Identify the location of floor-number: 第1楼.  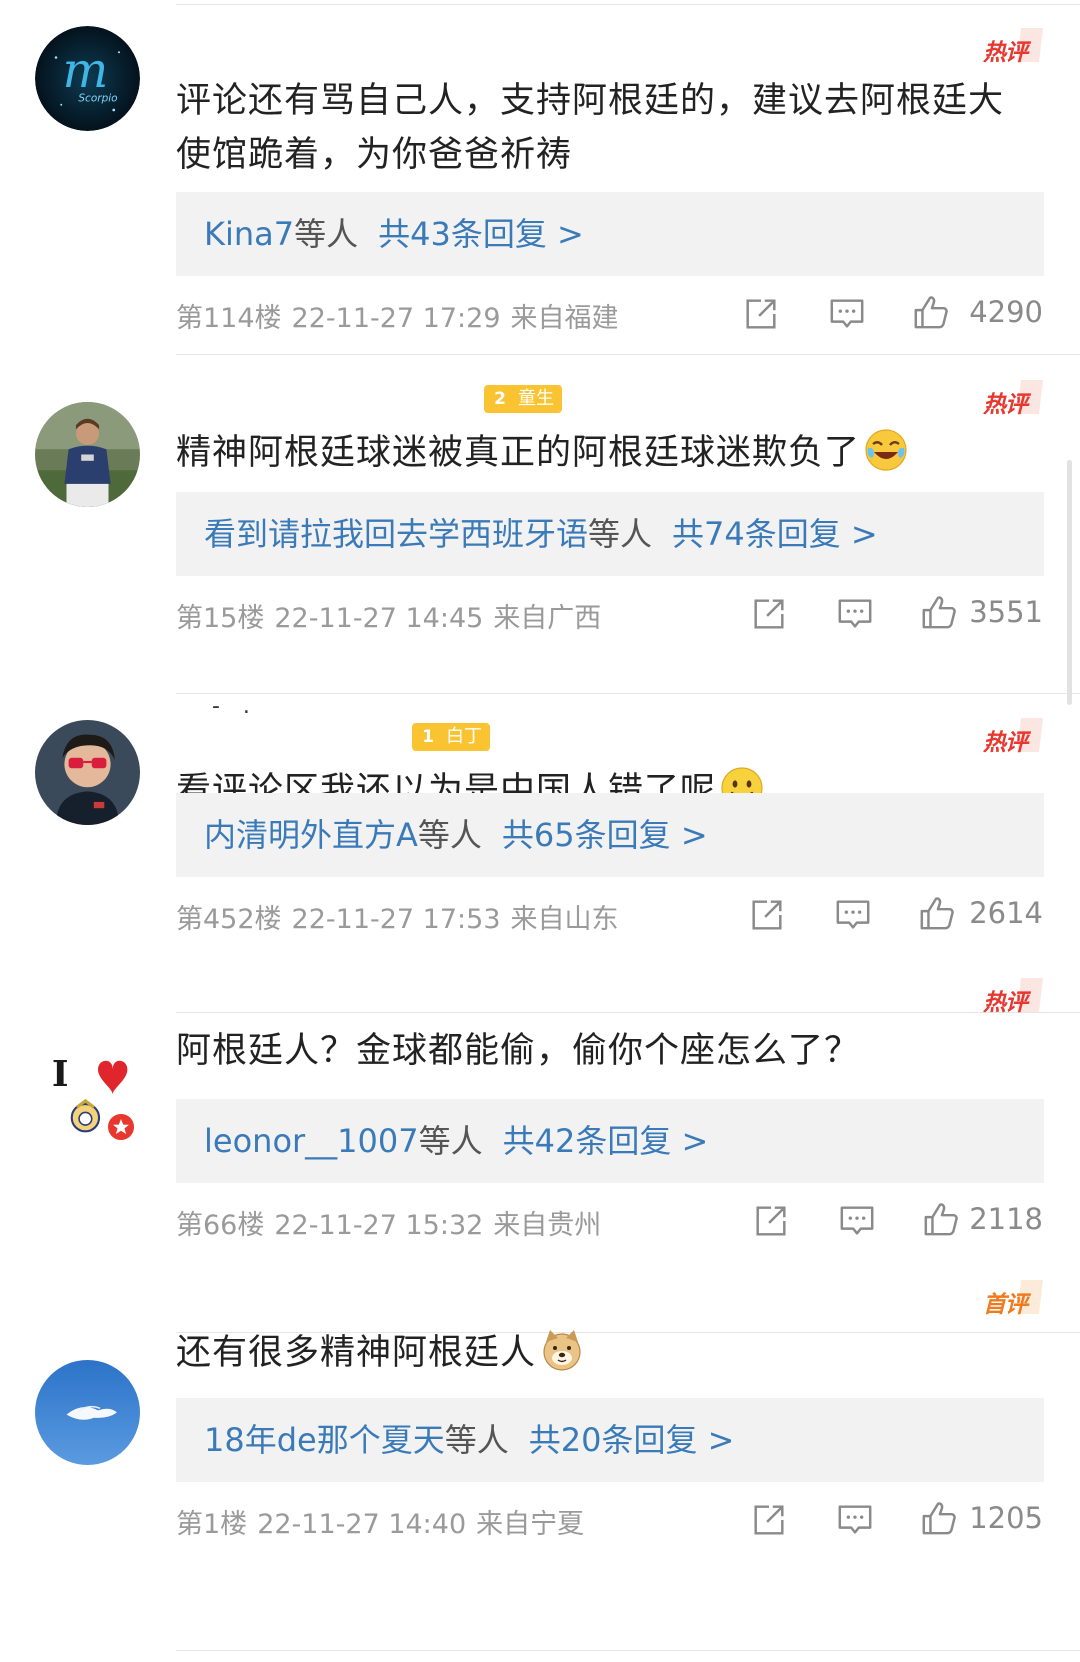
(212, 1524).